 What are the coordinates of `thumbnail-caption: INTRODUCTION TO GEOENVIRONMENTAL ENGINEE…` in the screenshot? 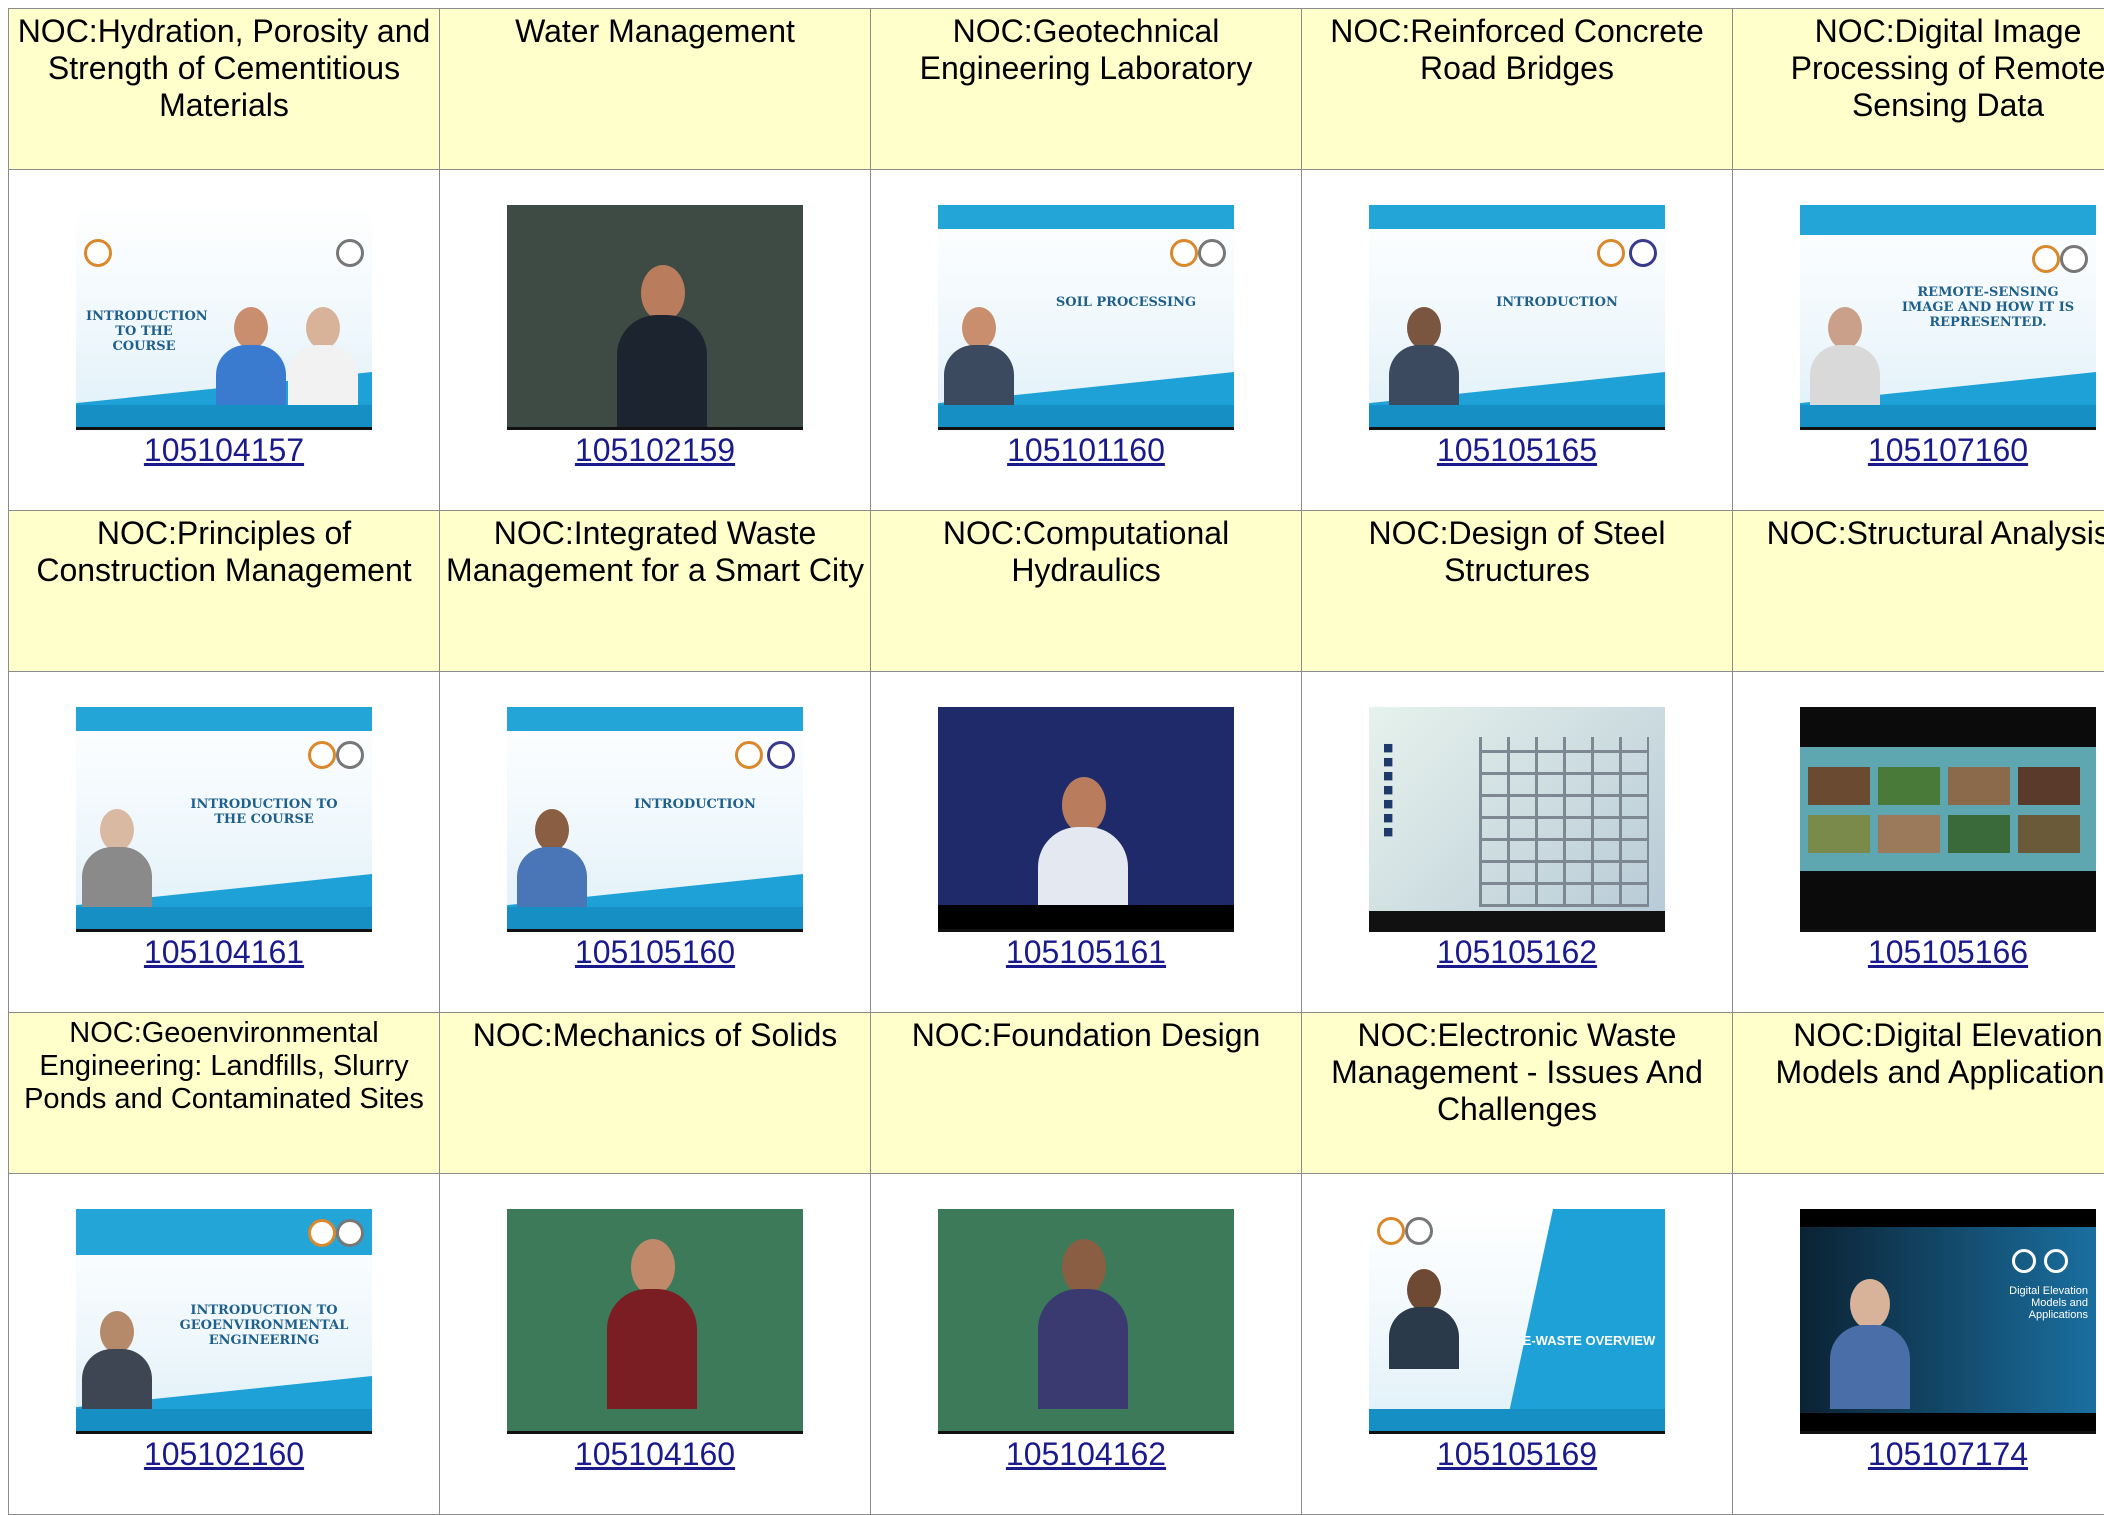 It's located at (264, 1325).